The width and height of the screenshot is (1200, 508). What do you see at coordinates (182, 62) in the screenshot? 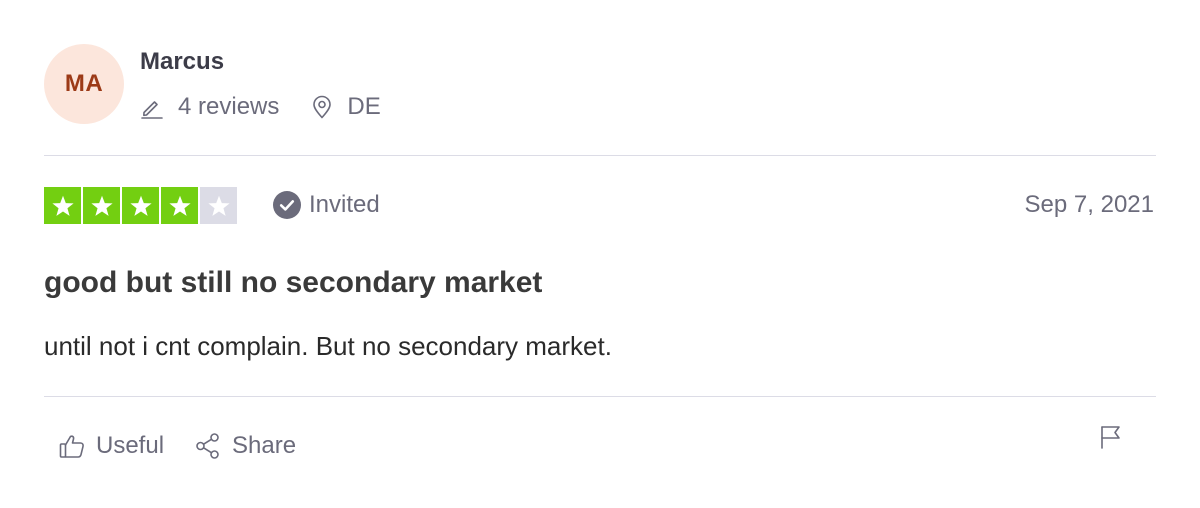
I see `consumer-name: Marcus` at bounding box center [182, 62].